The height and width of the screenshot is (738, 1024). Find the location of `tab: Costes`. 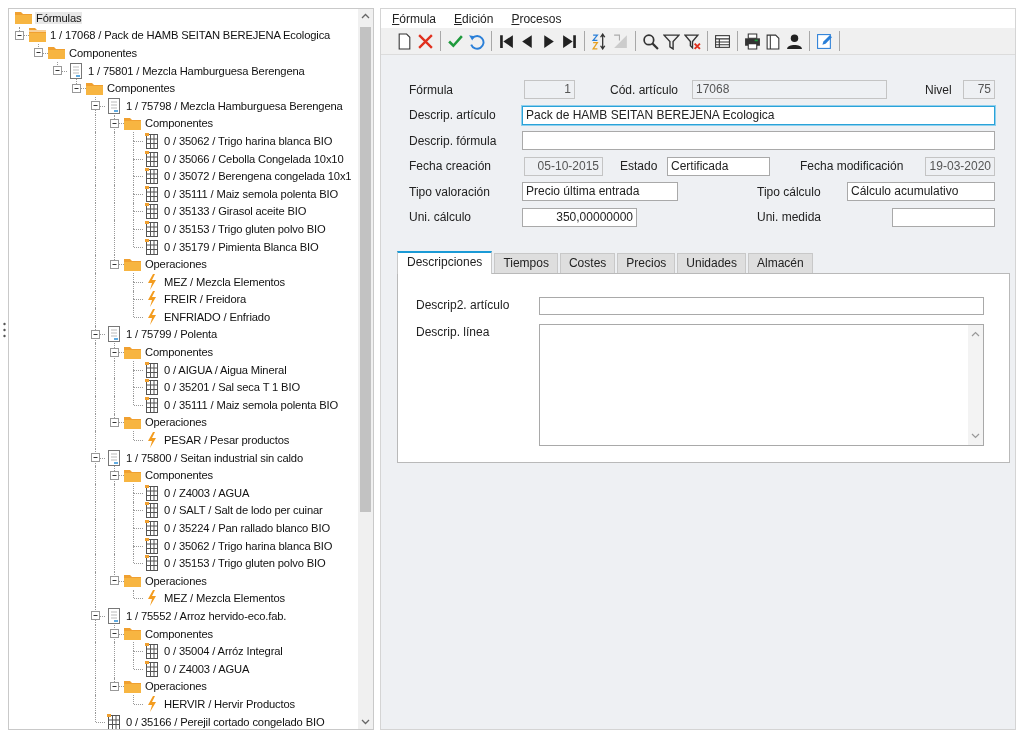

tab: Costes is located at coordinates (587, 262).